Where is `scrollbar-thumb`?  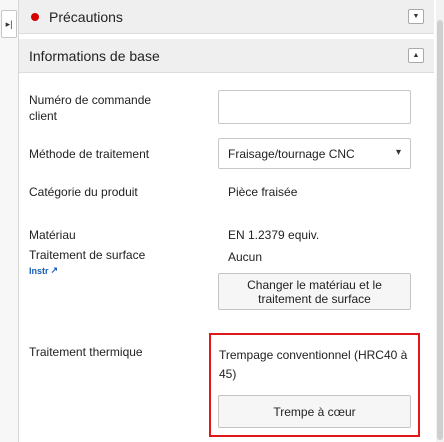
scrollbar-thumb is located at coordinates (440, 230).